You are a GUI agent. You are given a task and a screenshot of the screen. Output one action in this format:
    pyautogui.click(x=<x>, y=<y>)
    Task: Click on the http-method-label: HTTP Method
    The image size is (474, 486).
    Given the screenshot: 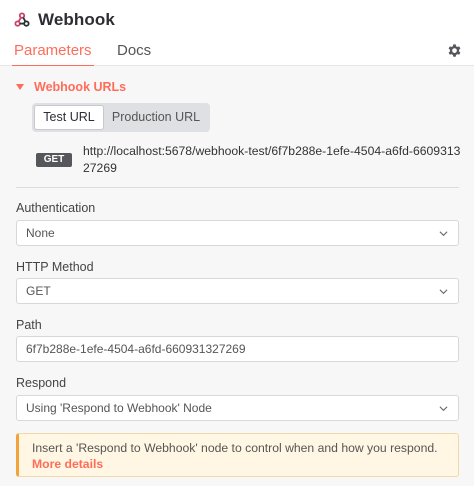 What is the action you would take?
    pyautogui.click(x=55, y=267)
    